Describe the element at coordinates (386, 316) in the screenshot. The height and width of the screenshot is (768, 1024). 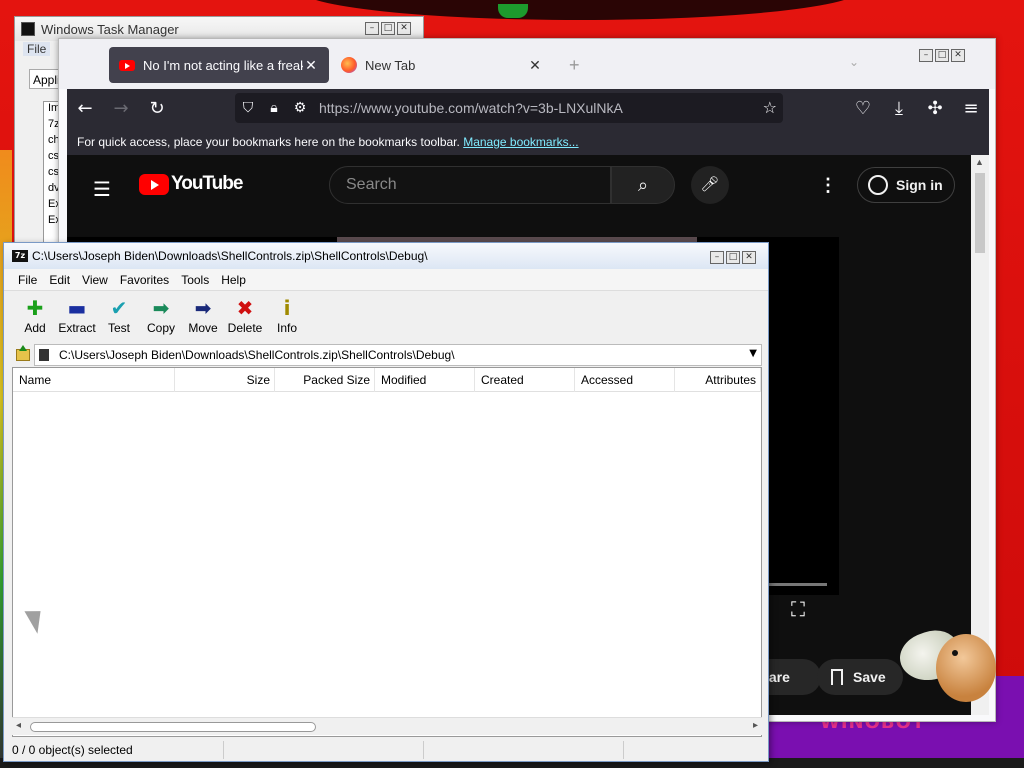
I see `toolbar: ✚ Add ▬ Extract ✔ Test ➡ Copy ➡ Move ✖ Delete i Info` at that location.